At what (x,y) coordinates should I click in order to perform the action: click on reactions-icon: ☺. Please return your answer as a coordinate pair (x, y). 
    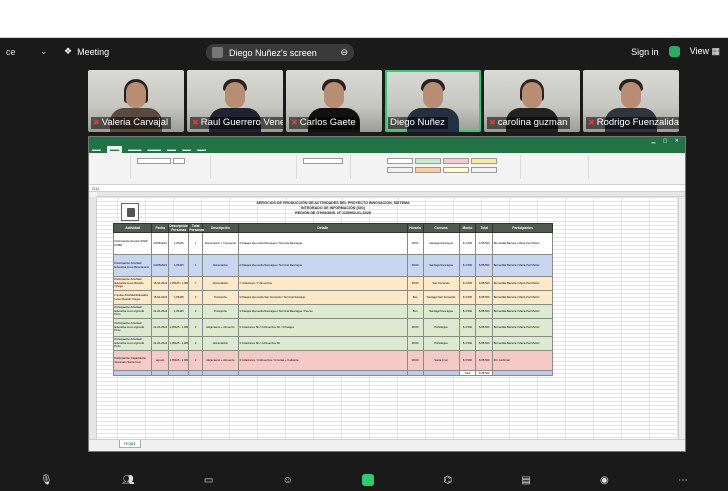
    Looking at the image, I should click on (288, 480).